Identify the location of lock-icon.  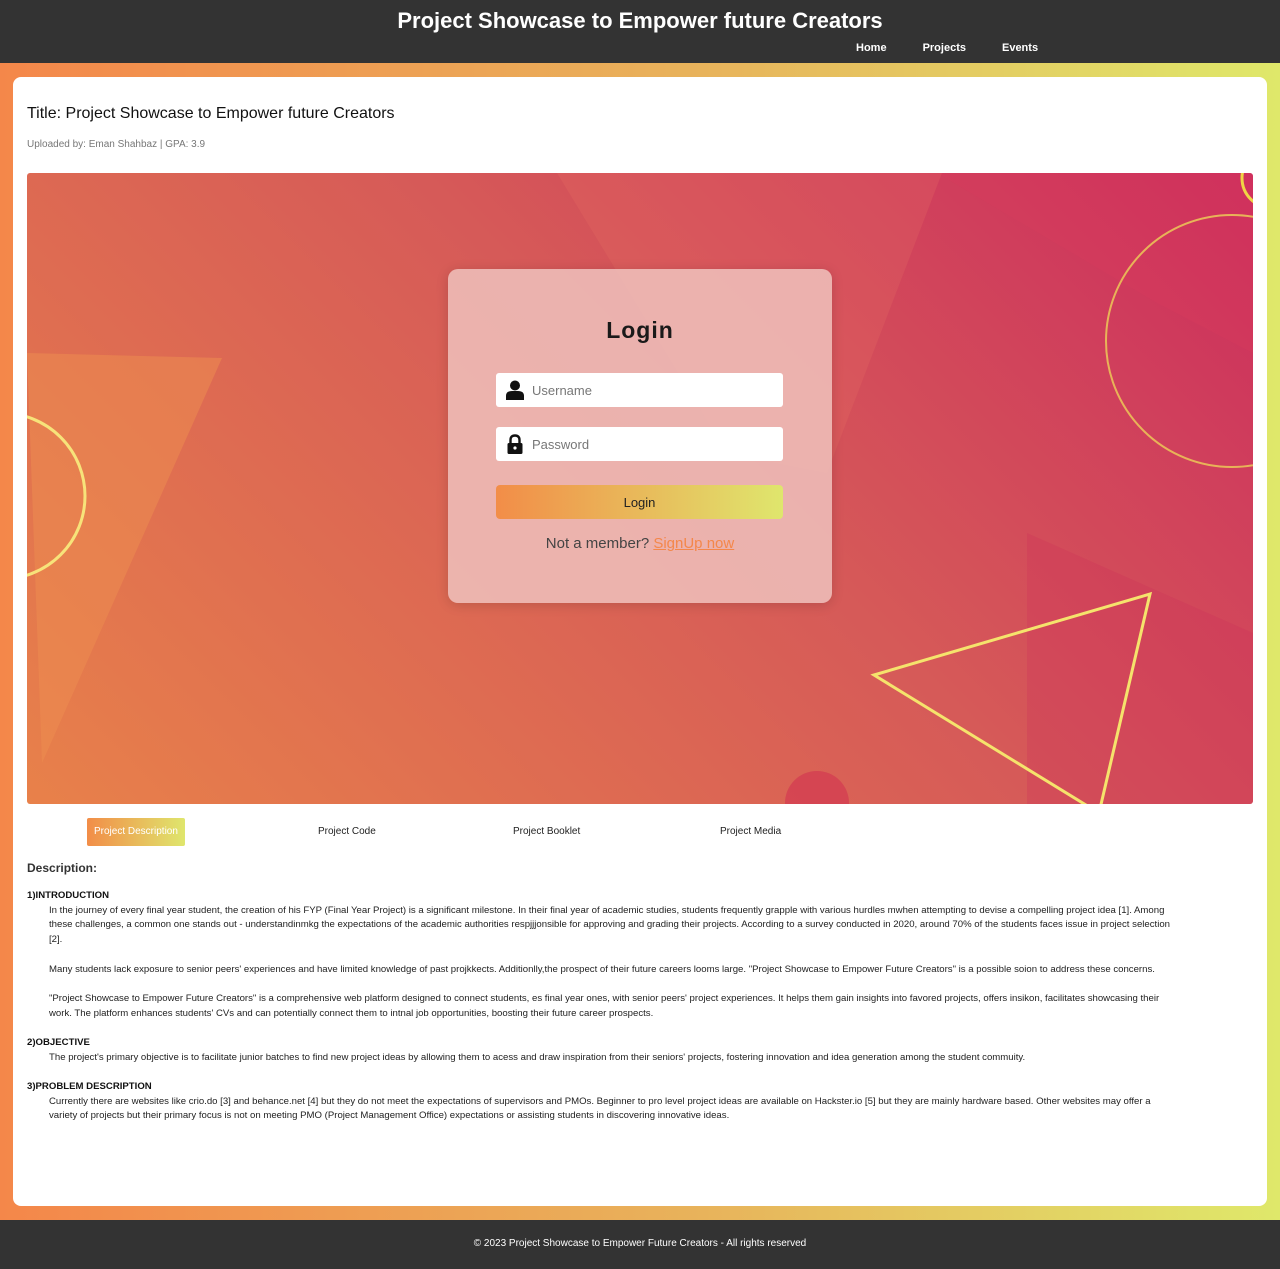
(515, 444).